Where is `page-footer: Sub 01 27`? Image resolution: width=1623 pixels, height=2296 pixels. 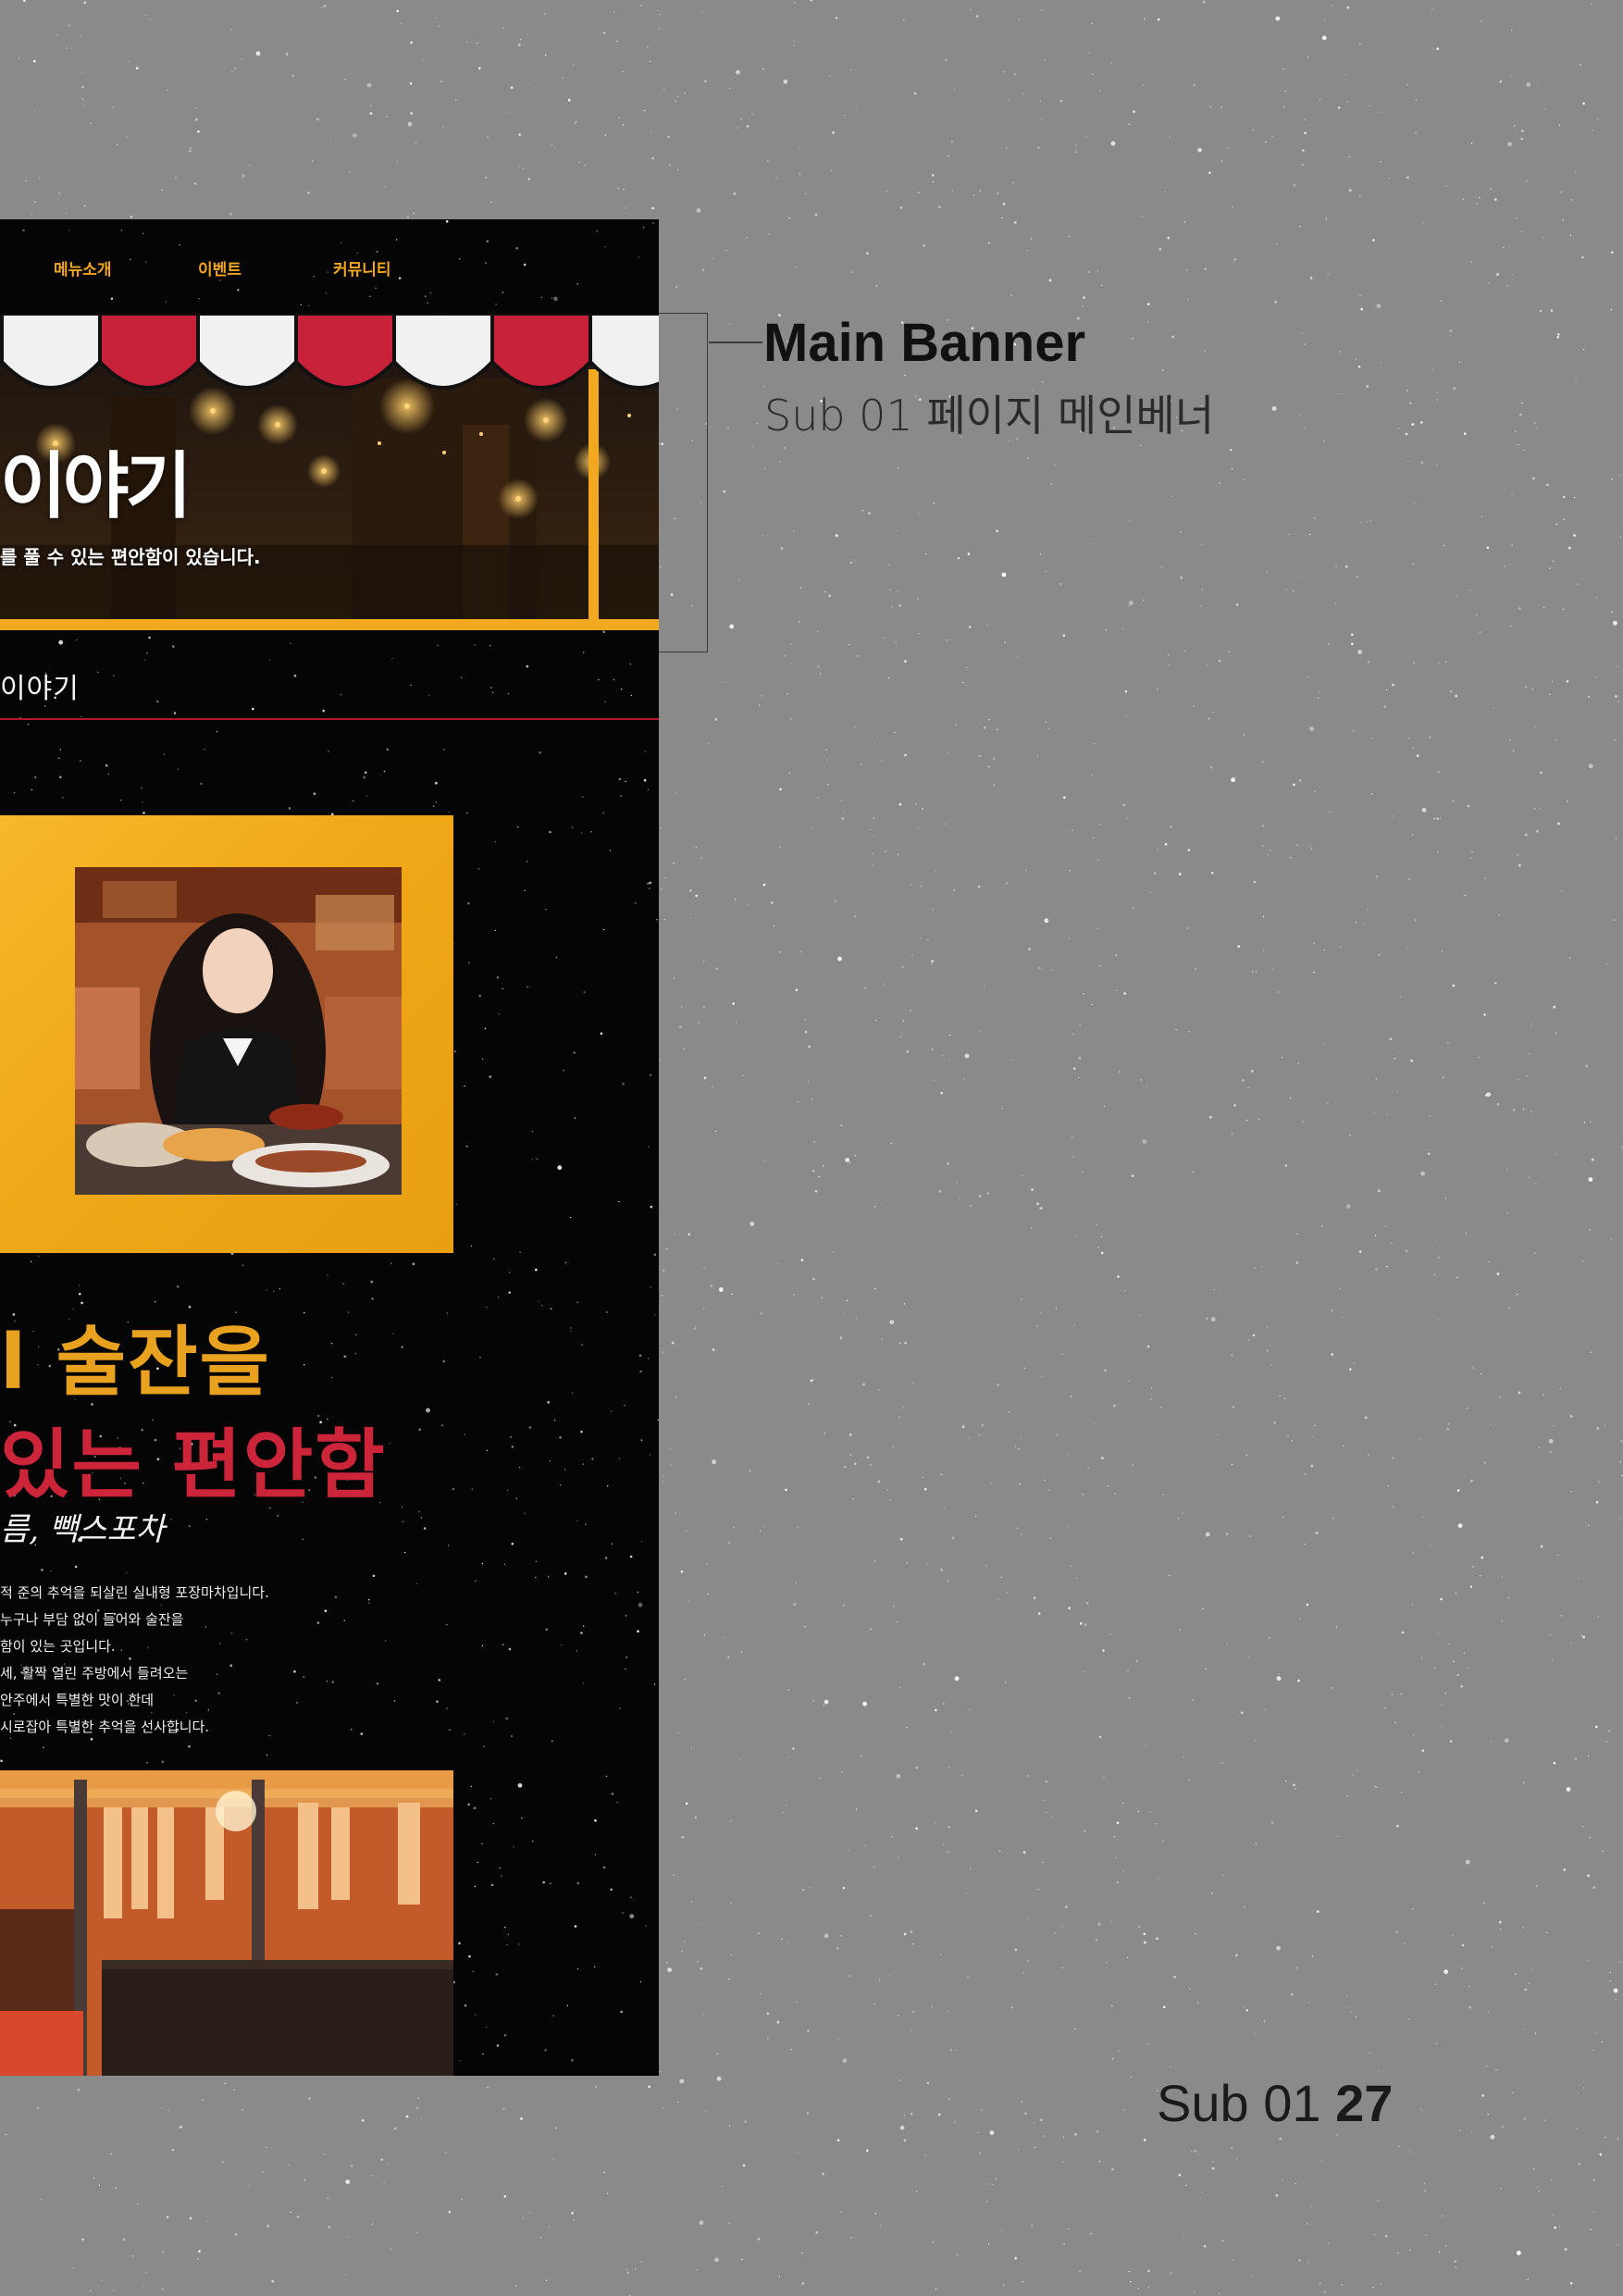
page-footer: Sub 01 27 is located at coordinates (1275, 2103).